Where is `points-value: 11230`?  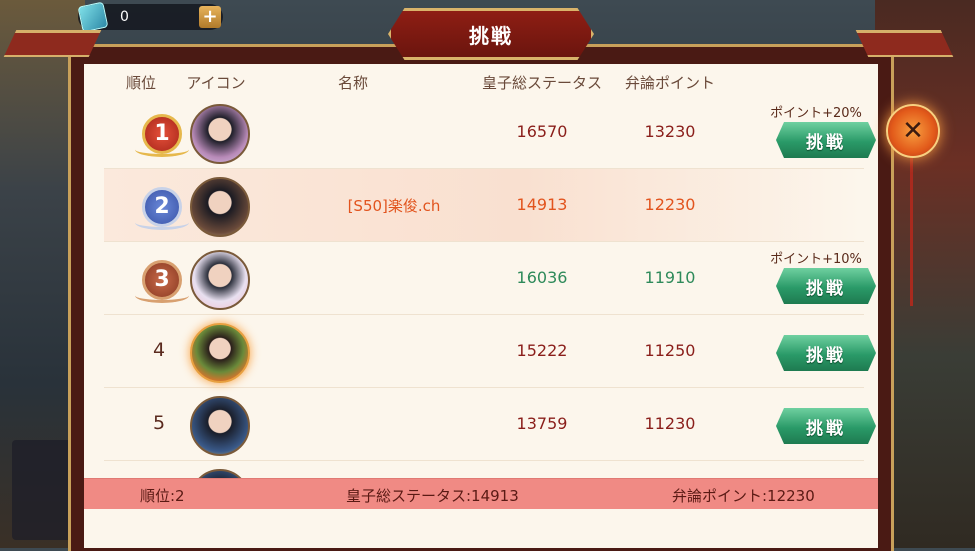
points-value: 11230 is located at coordinates (670, 423).